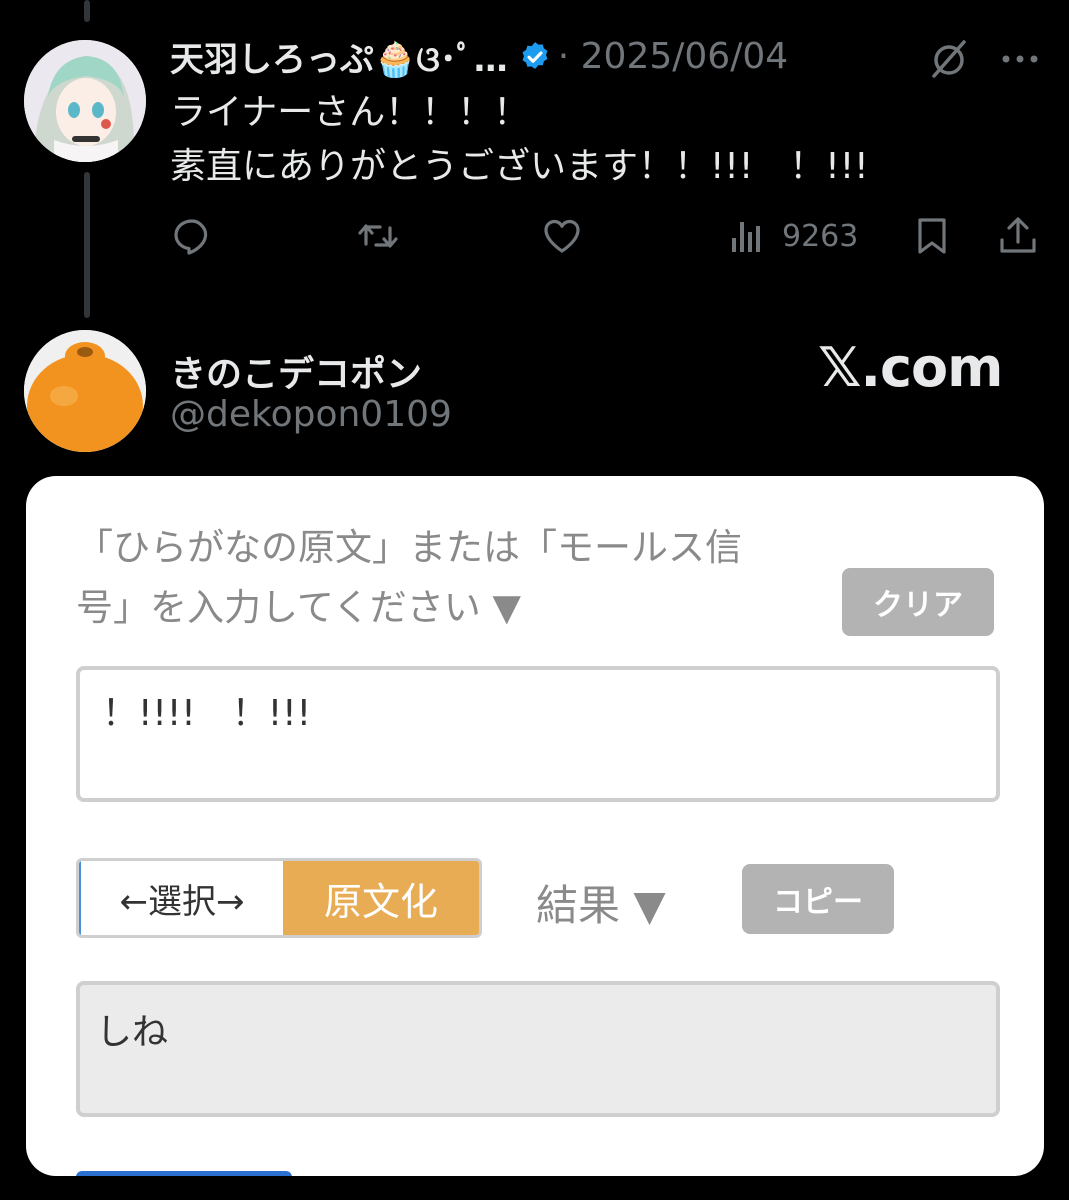  Describe the element at coordinates (746, 237) in the screenshot. I see `views-chart-icon` at that location.